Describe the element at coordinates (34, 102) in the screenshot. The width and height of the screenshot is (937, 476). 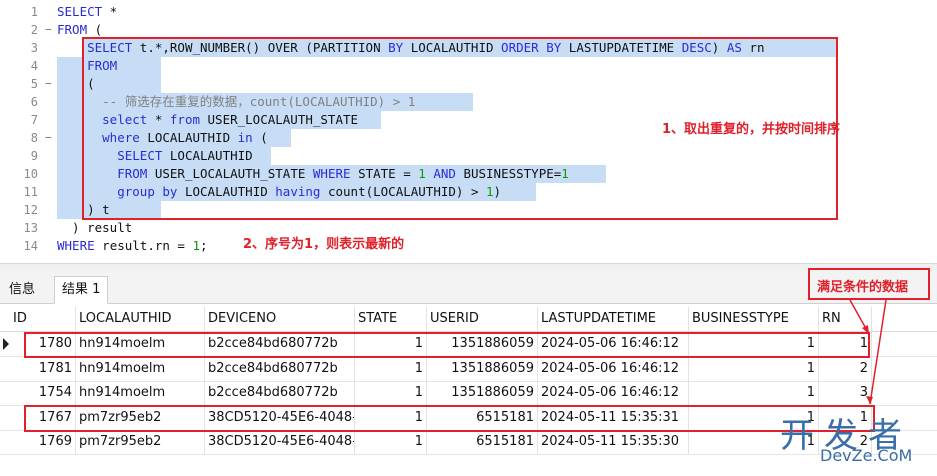
I see `line-number: 6` at that location.